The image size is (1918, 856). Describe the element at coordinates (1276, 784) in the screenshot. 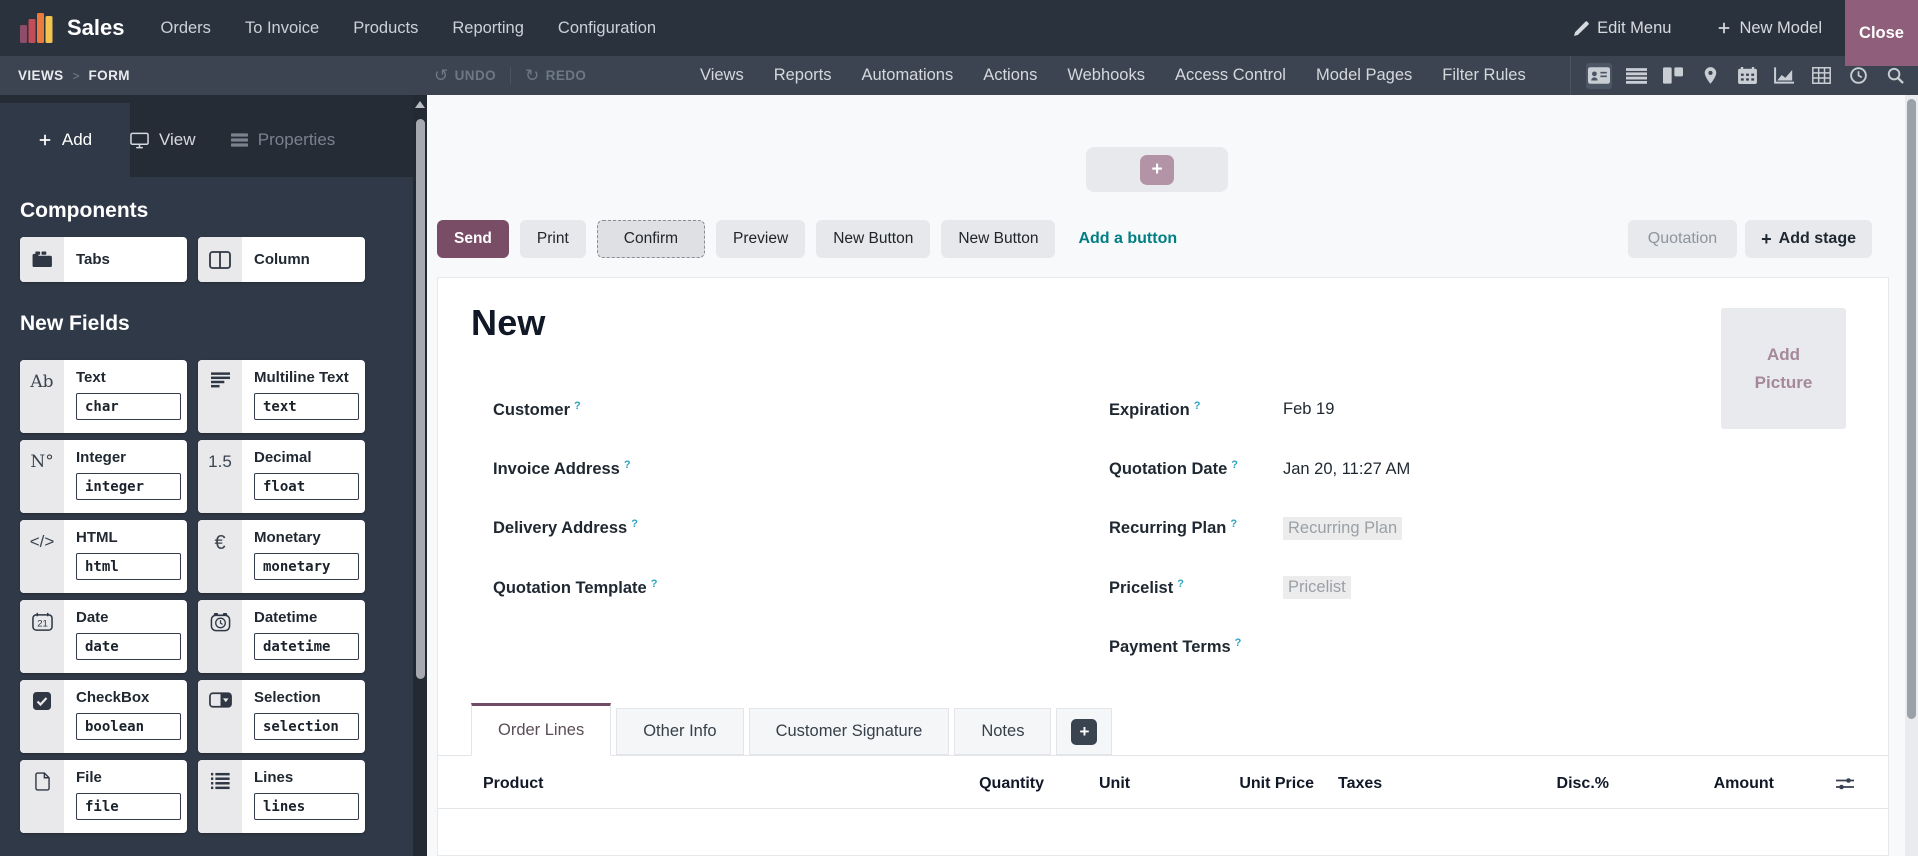

I see `column-unit-price: Unit Price` at that location.